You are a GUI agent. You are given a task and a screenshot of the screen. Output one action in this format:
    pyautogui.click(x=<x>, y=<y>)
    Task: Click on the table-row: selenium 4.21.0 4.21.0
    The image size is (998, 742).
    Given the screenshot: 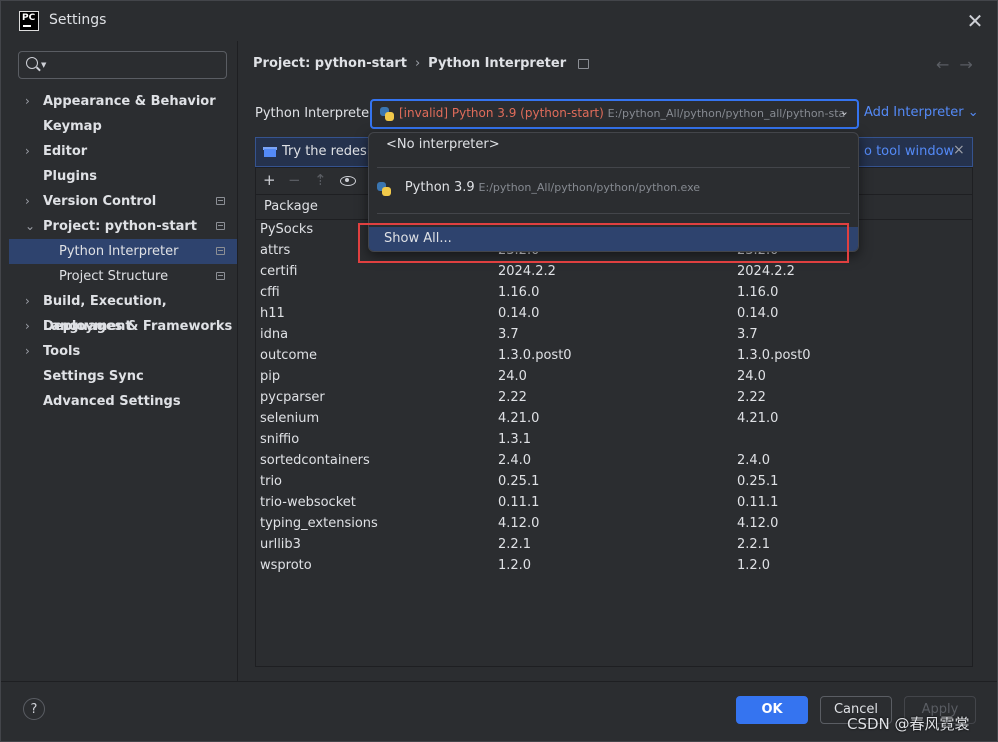 What is the action you would take?
    pyautogui.click(x=614, y=419)
    